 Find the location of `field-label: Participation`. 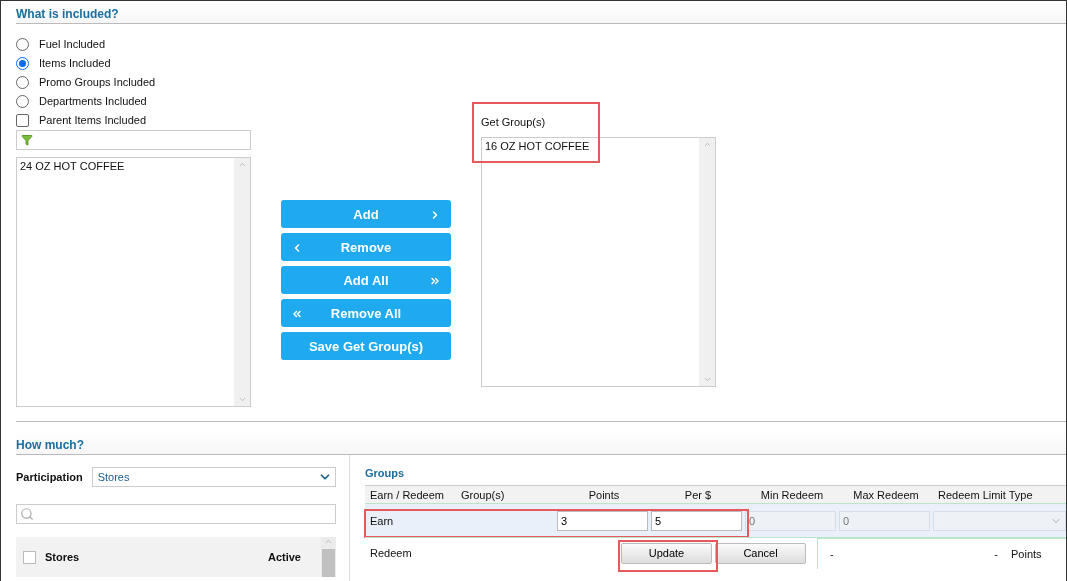

field-label: Participation is located at coordinates (49, 477).